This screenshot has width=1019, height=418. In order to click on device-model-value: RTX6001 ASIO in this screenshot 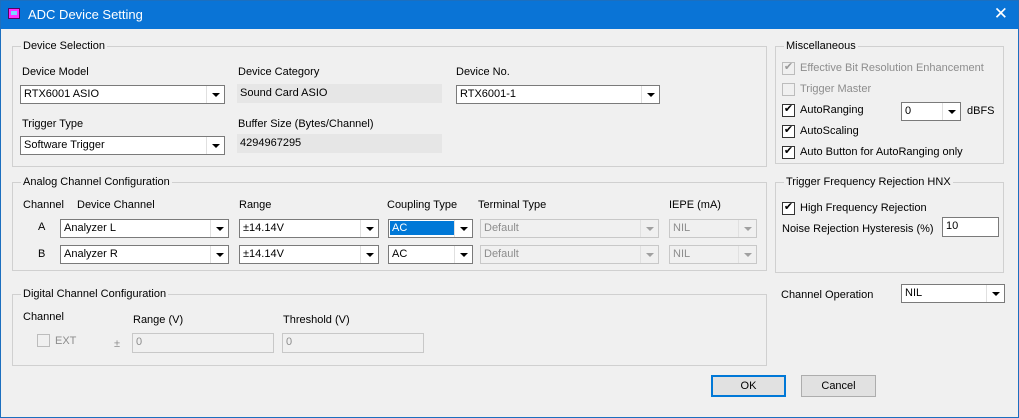, I will do `click(62, 94)`.